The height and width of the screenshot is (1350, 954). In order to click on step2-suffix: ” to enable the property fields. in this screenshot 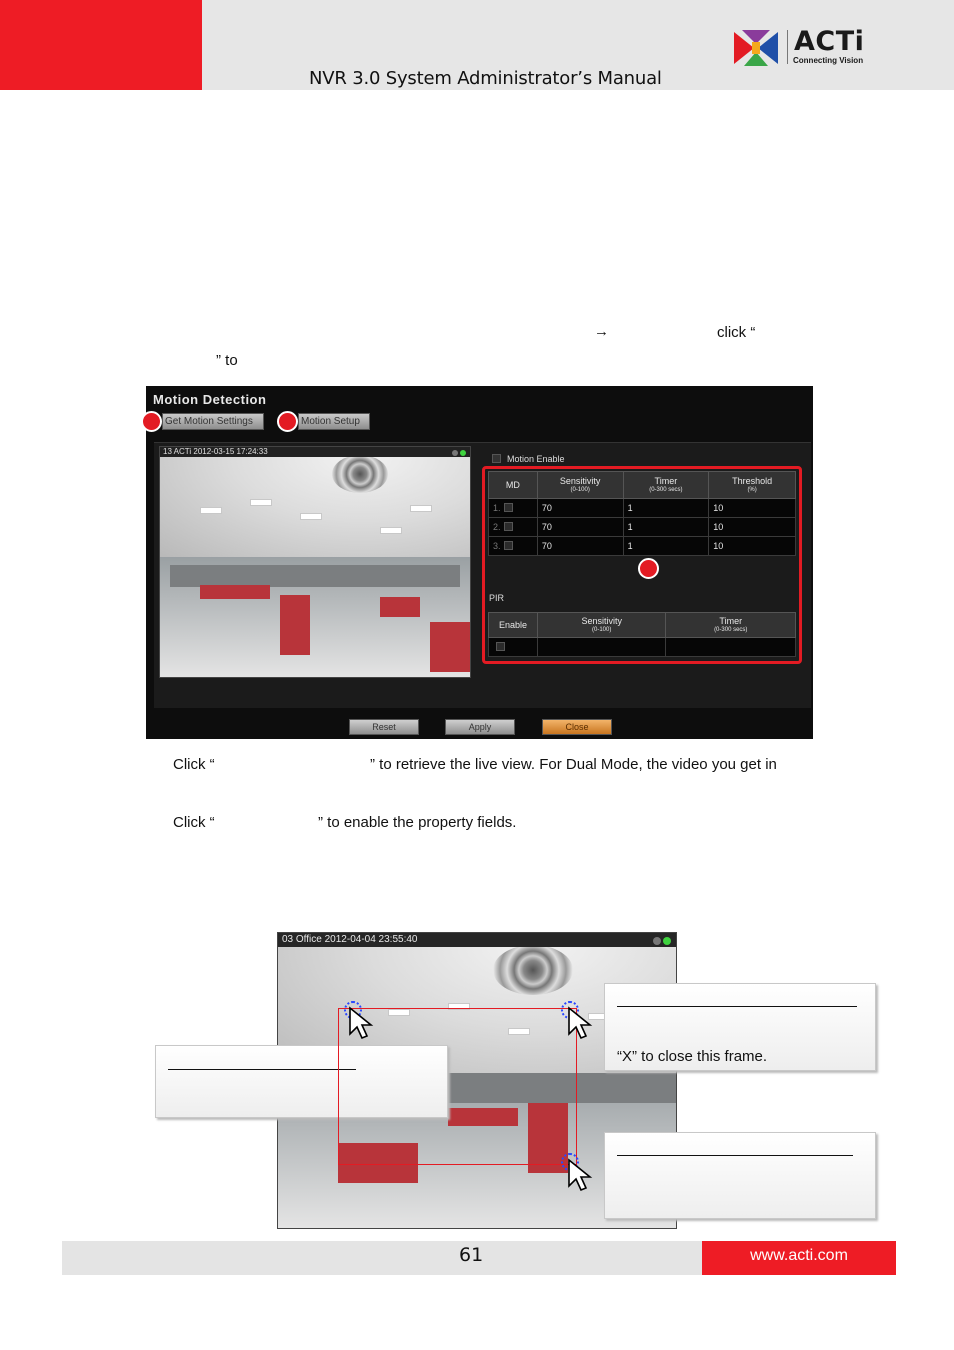, I will do `click(417, 822)`.